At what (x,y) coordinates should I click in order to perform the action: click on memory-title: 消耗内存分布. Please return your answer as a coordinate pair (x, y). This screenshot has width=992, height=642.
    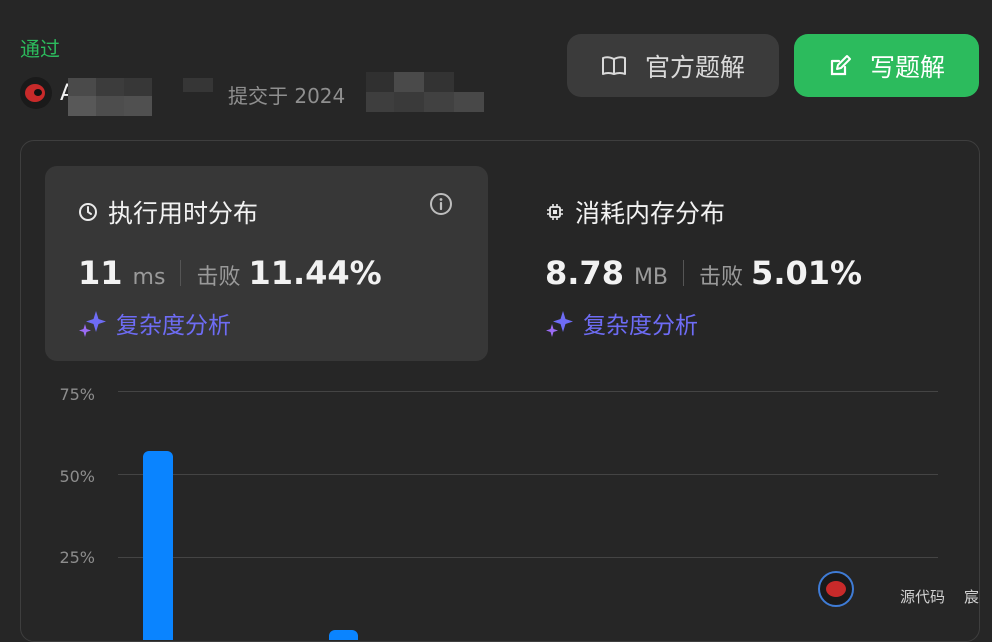
    Looking at the image, I should click on (635, 212).